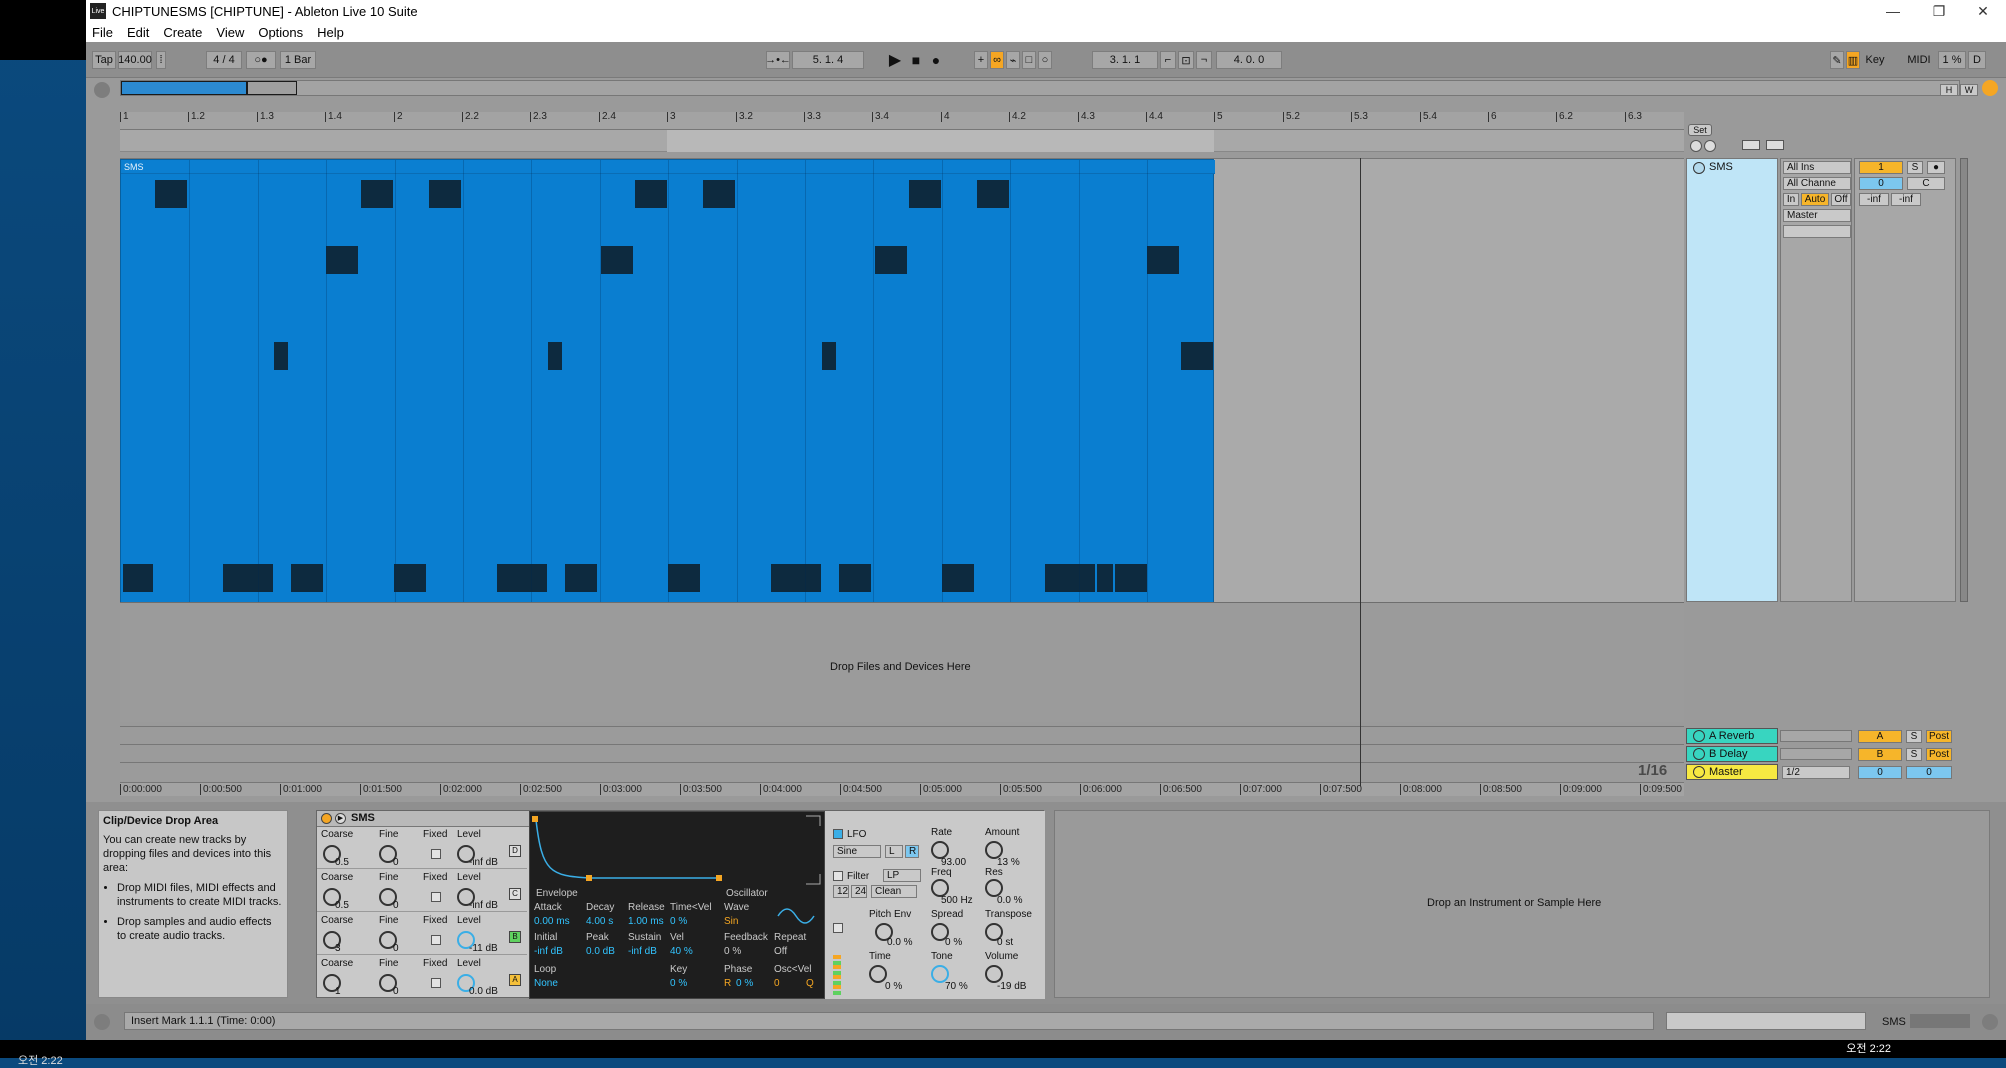 The width and height of the screenshot is (2006, 1068). Describe the element at coordinates (1522, 904) in the screenshot. I see `instrument-drop-area: Drop an Instrument or Sample Here` at that location.